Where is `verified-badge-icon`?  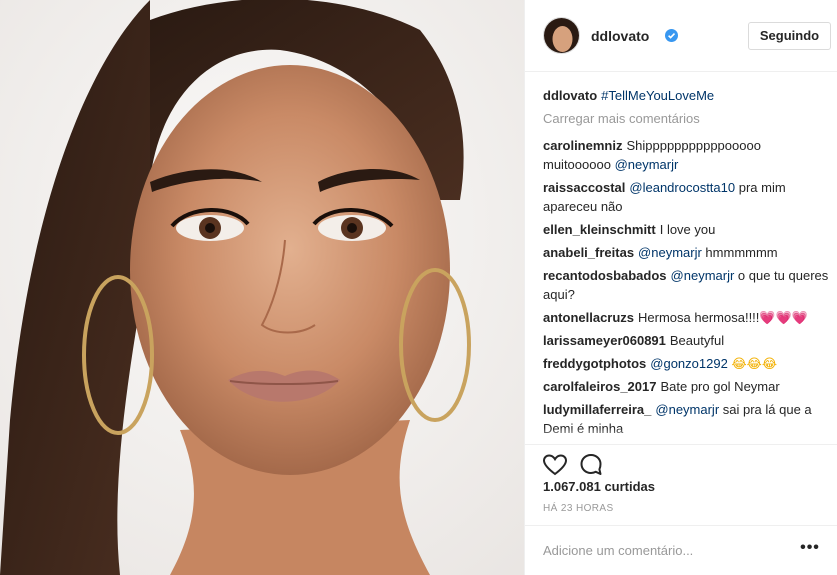 verified-badge-icon is located at coordinates (671, 35).